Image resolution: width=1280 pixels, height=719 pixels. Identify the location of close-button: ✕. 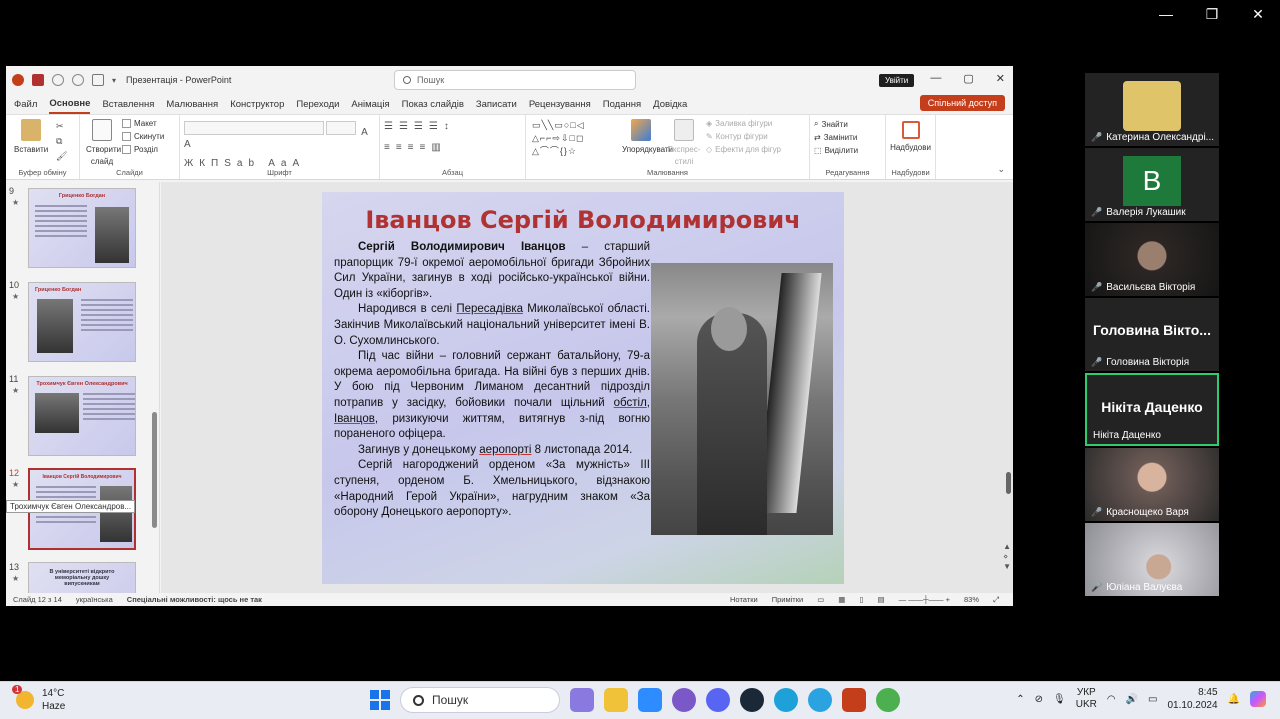
(1258, 14).